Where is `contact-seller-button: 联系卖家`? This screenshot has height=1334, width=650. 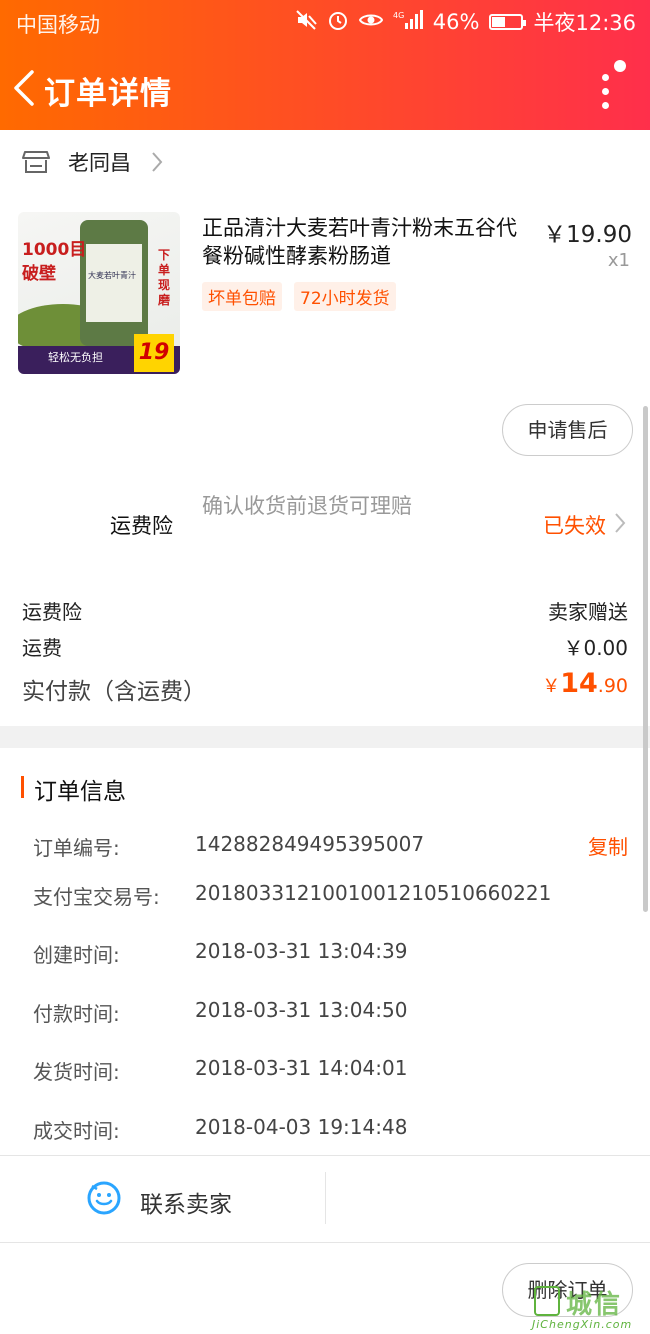
contact-seller-button: 联系卖家 is located at coordinates (162, 1199).